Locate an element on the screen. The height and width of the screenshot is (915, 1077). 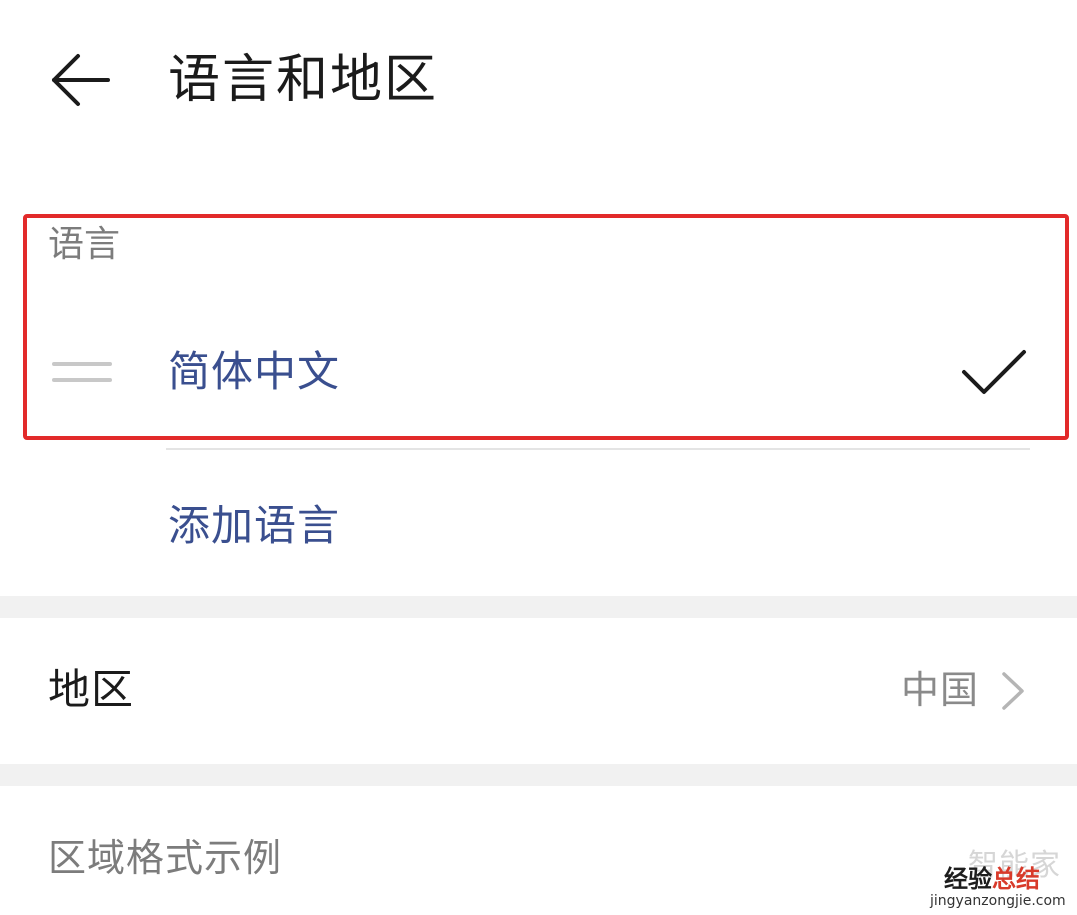
chevron-right-icon is located at coordinates (1013, 691).